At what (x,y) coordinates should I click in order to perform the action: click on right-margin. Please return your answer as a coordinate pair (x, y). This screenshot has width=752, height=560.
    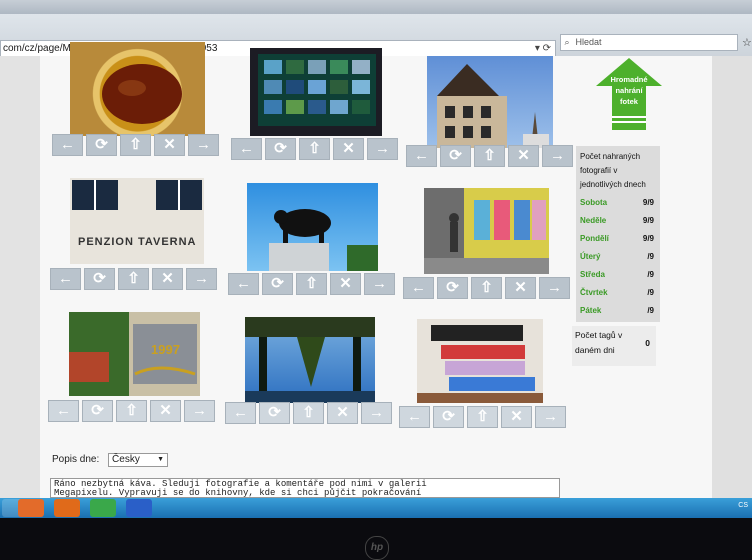
    Looking at the image, I should click on (732, 277).